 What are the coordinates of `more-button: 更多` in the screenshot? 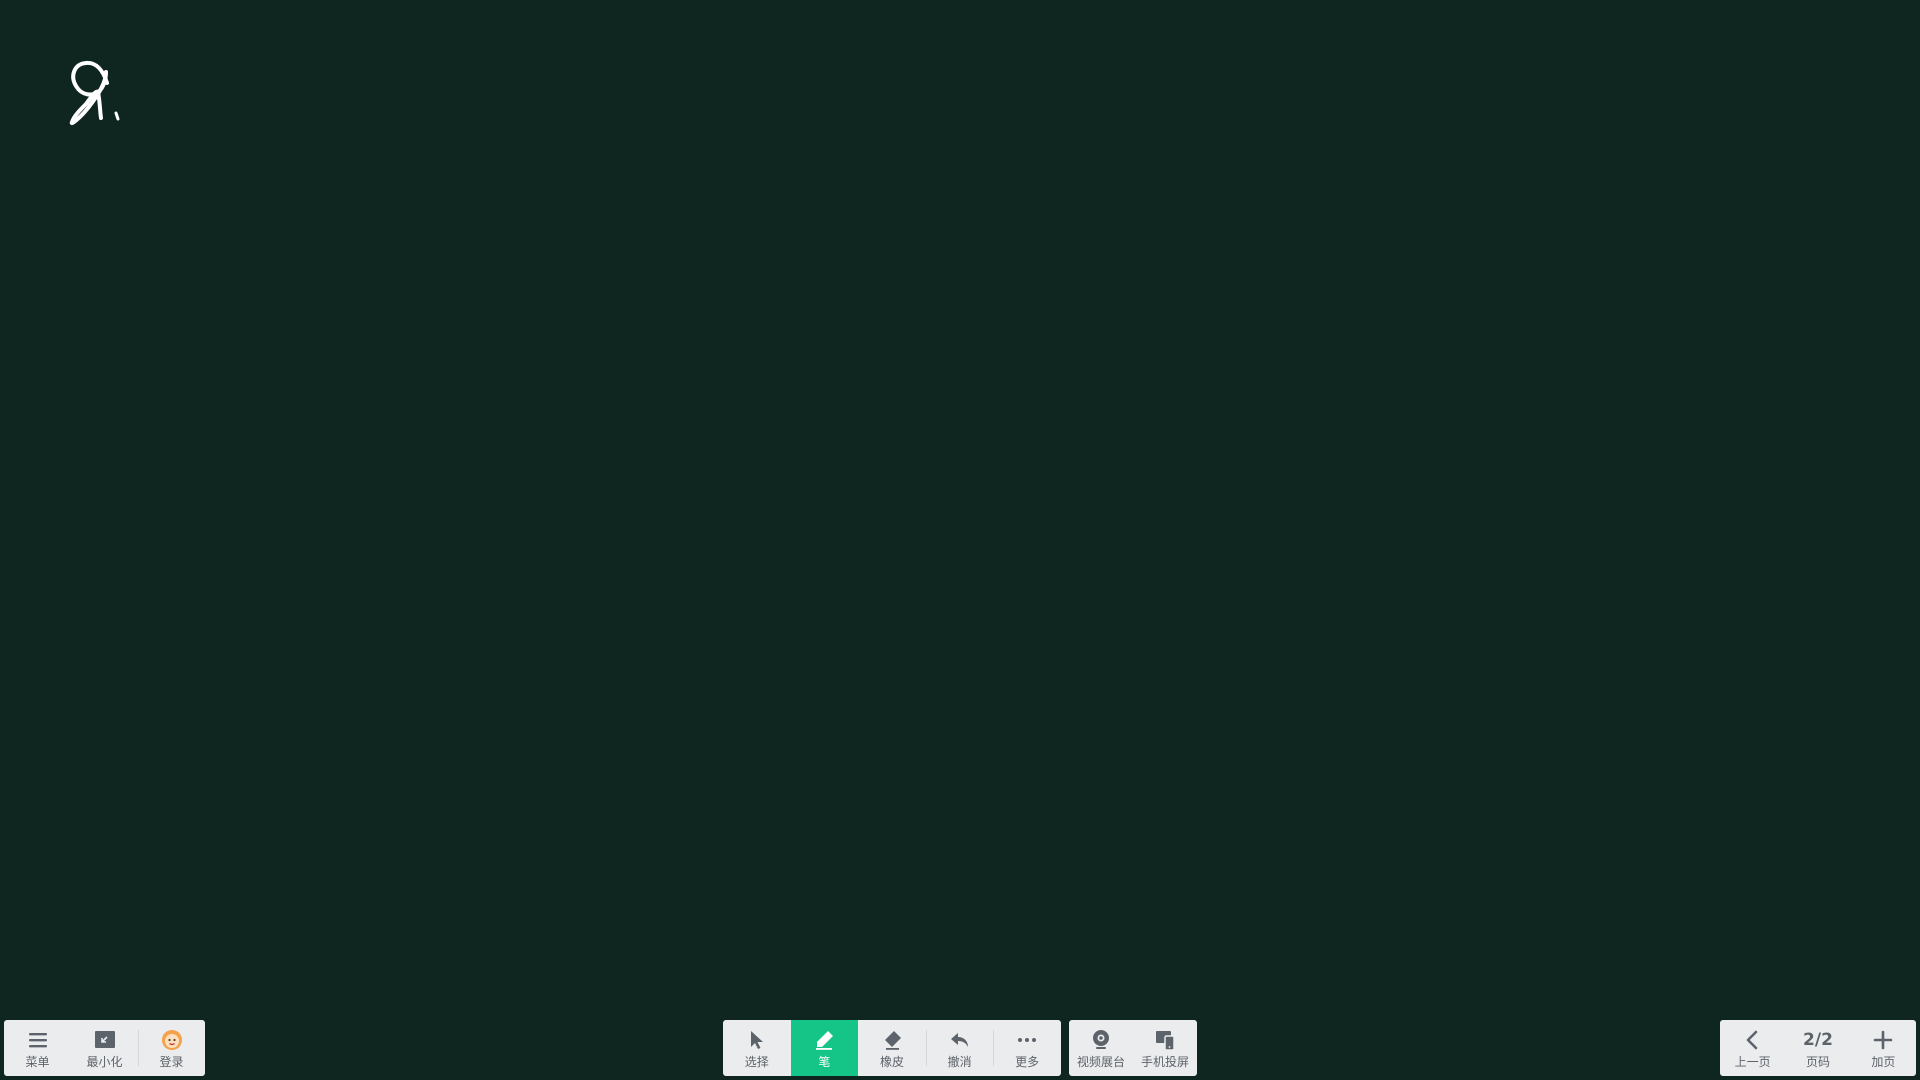 It's located at (1027, 1048).